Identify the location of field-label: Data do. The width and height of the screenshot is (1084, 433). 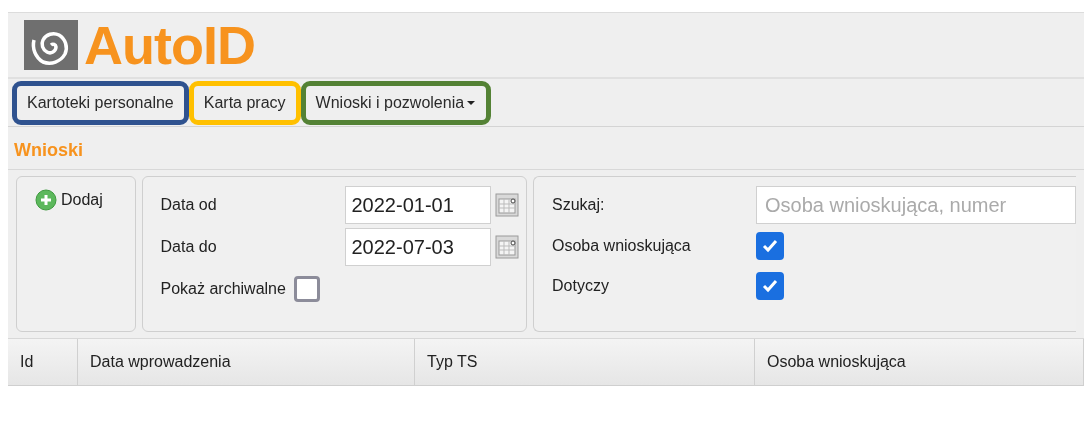
(189, 247).